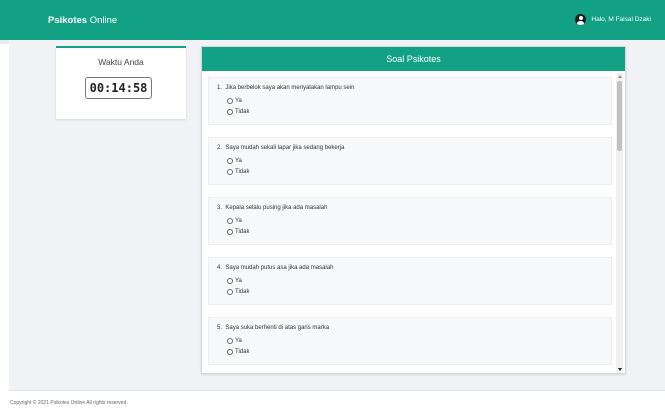 This screenshot has width=665, height=409. What do you see at coordinates (619, 223) in the screenshot?
I see `vertical-scrollbar` at bounding box center [619, 223].